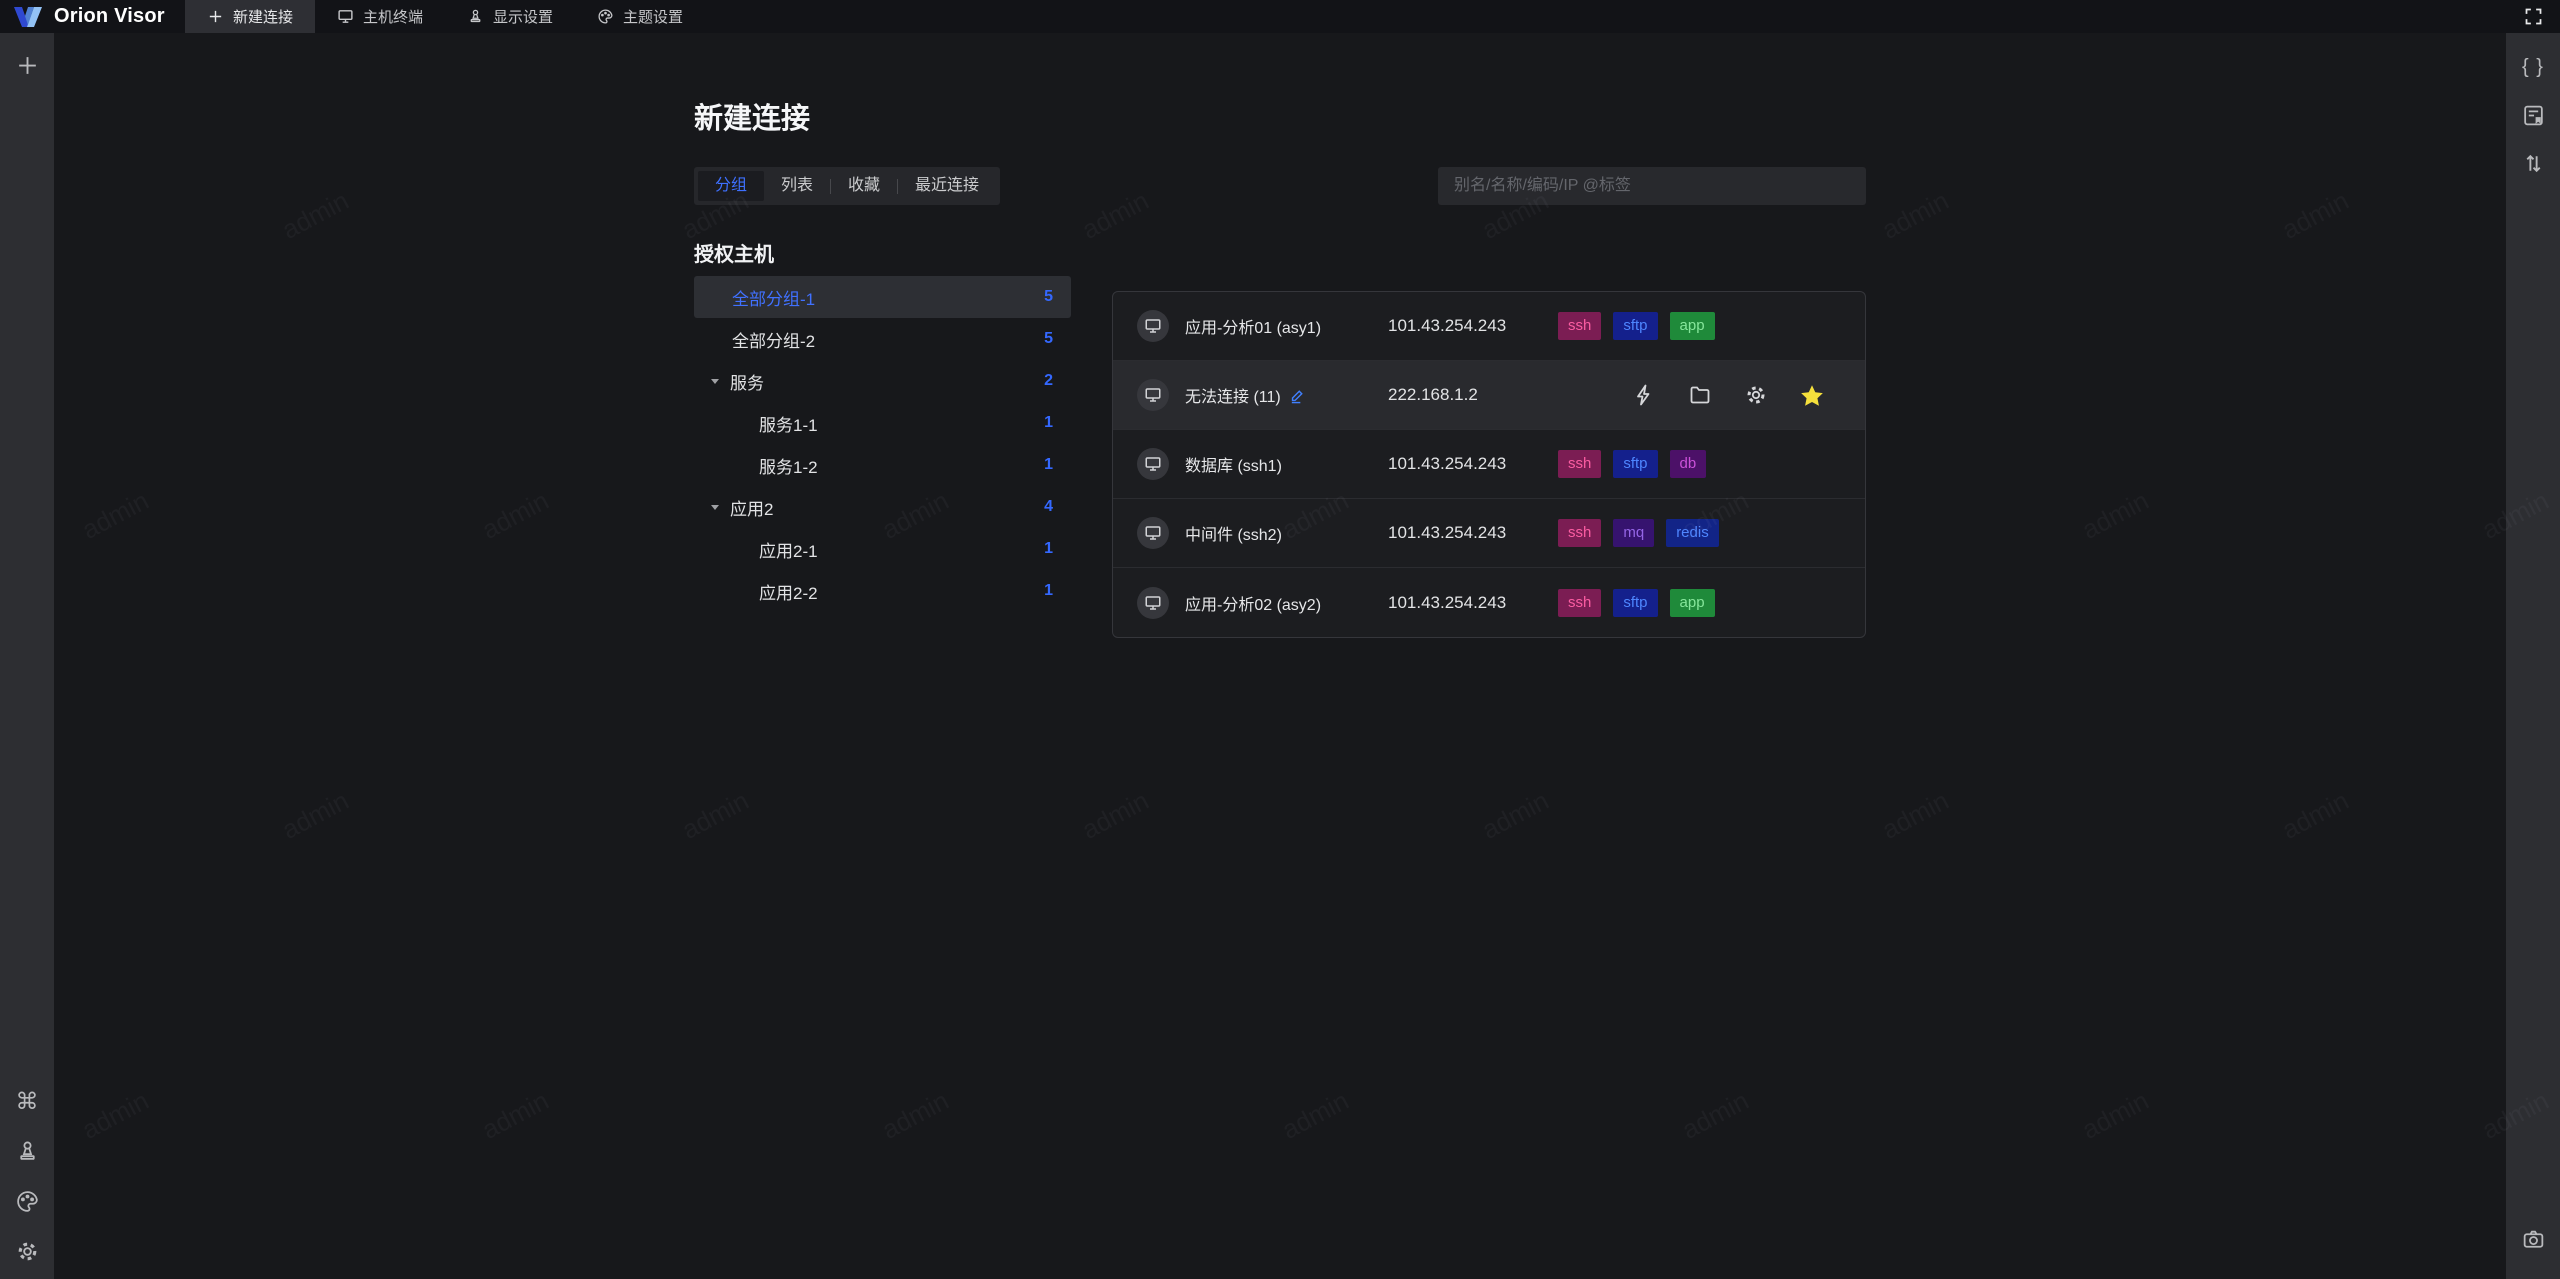 This screenshot has height=1279, width=2560. What do you see at coordinates (2533, 16) in the screenshot?
I see `fullscreen-icon` at bounding box center [2533, 16].